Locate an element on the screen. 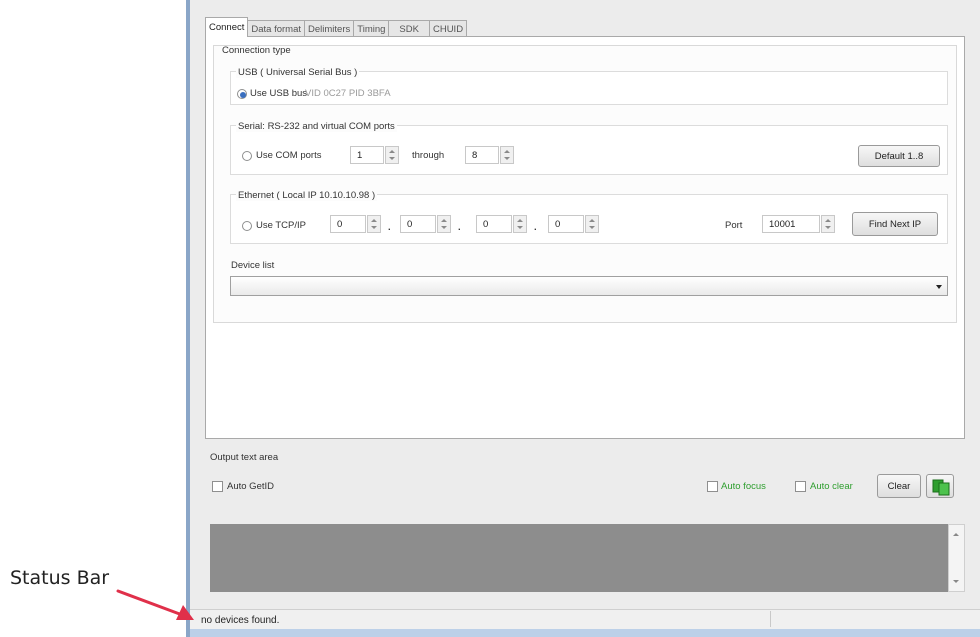 Image resolution: width=980 pixels, height=637 pixels. scroll-down-icon is located at coordinates (956, 581).